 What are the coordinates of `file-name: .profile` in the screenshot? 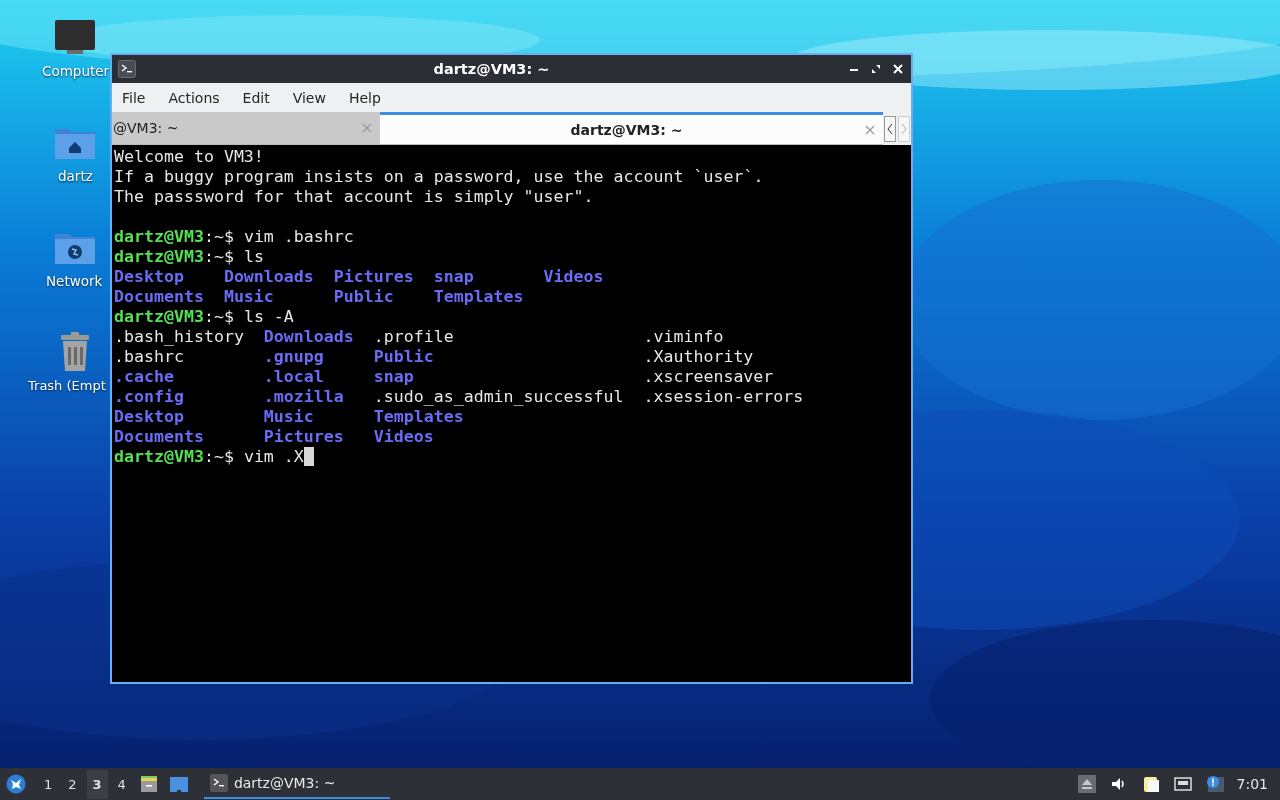 It's located at (413, 336).